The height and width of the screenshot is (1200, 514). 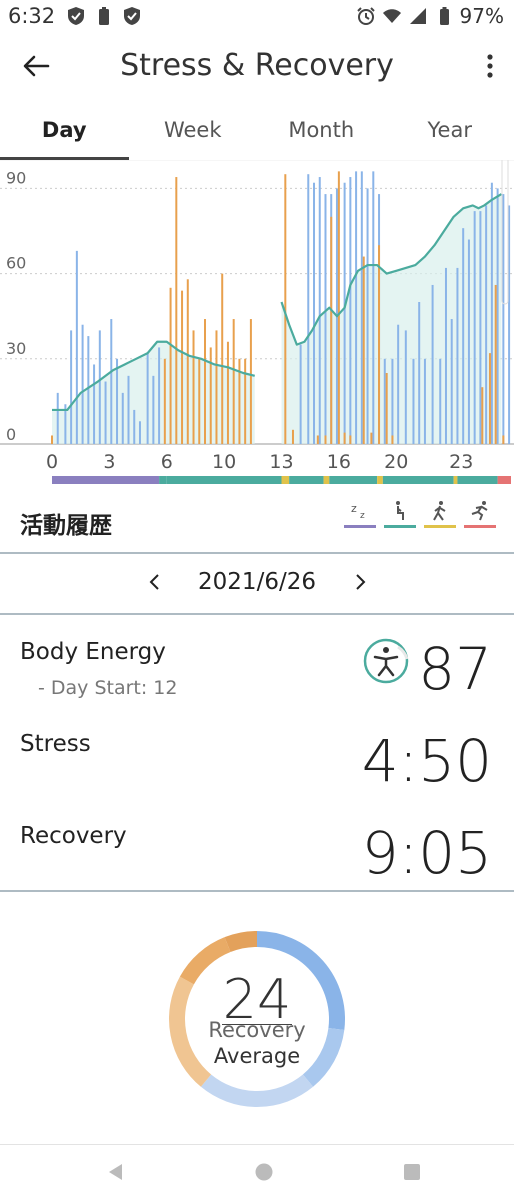 What do you see at coordinates (108, 688) in the screenshot?
I see `body-energy-day-start: - Day Start: 12` at bounding box center [108, 688].